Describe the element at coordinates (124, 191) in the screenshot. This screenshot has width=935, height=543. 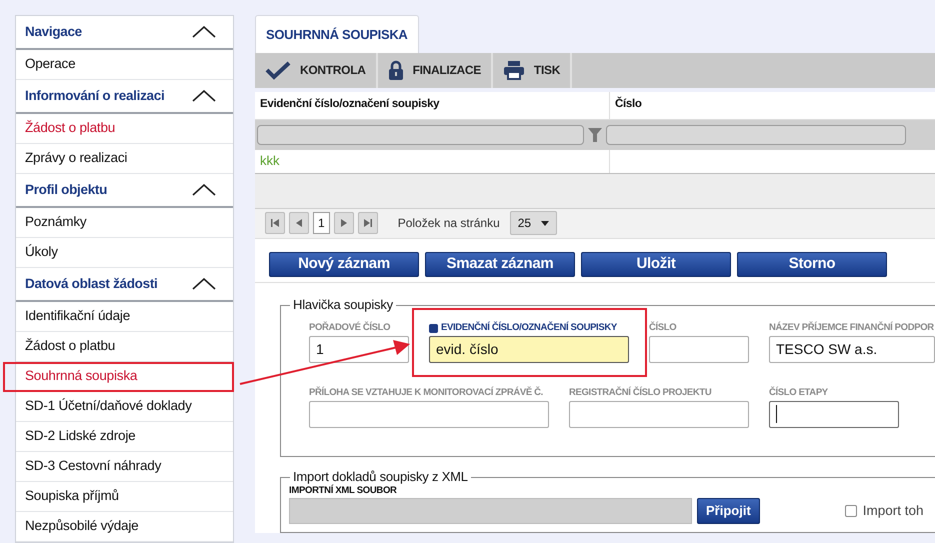
I see `section-header: Profil objektu` at that location.